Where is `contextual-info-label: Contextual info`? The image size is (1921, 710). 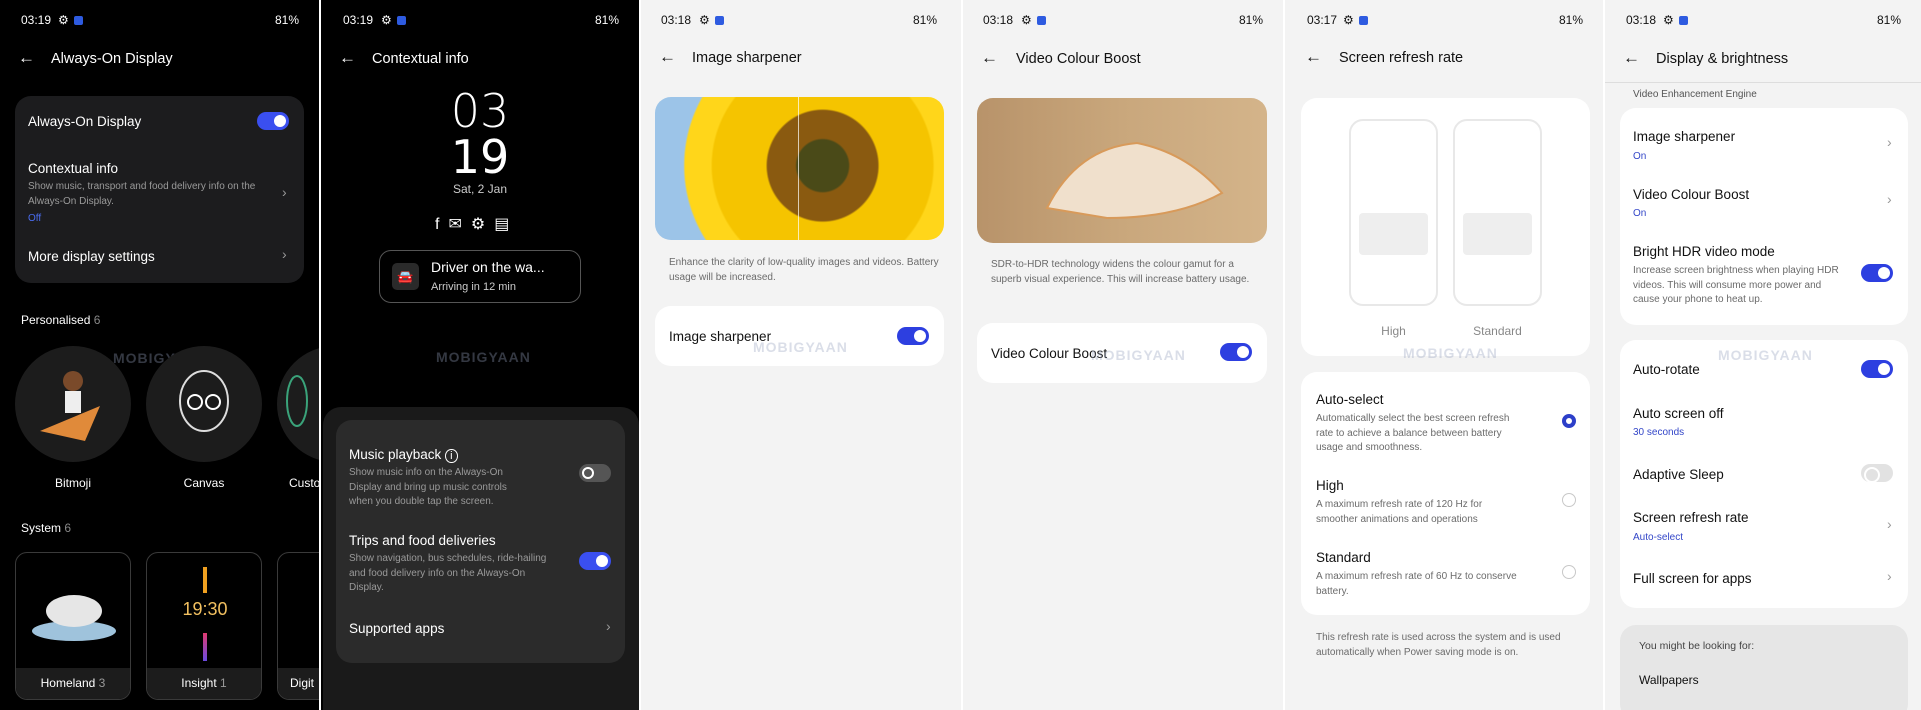 contextual-info-label: Contextual info is located at coordinates (73, 168).